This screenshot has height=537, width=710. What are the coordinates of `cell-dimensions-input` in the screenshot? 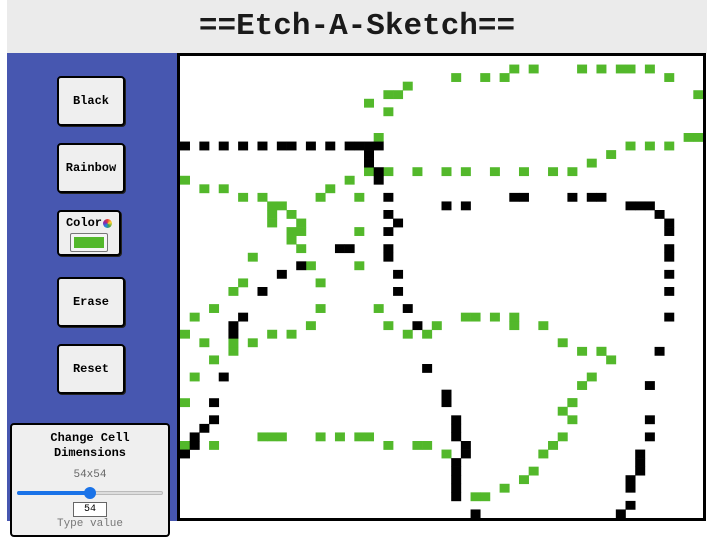 It's located at (90, 509).